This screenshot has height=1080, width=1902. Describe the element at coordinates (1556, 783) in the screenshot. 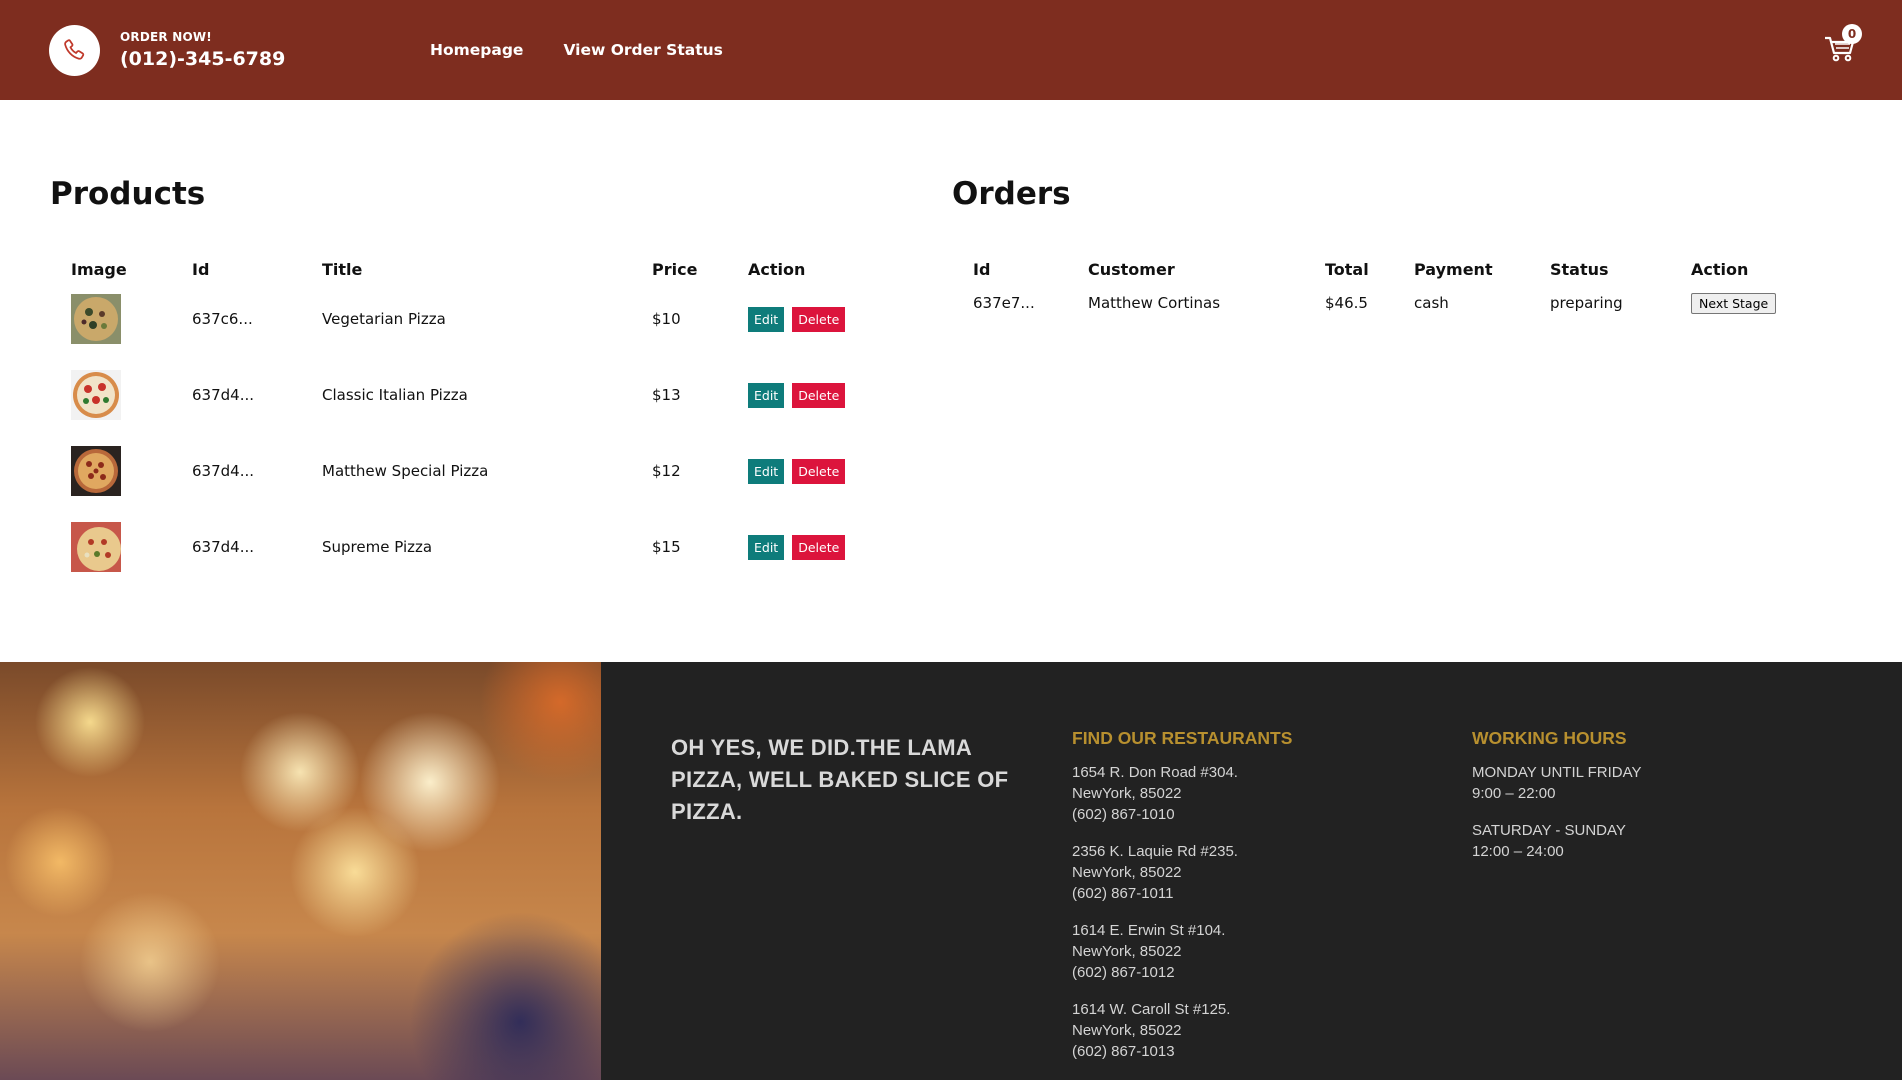

I see `hours-entry: MONDAY UNTIL FRIDAY 9:00 – 22:00` at that location.